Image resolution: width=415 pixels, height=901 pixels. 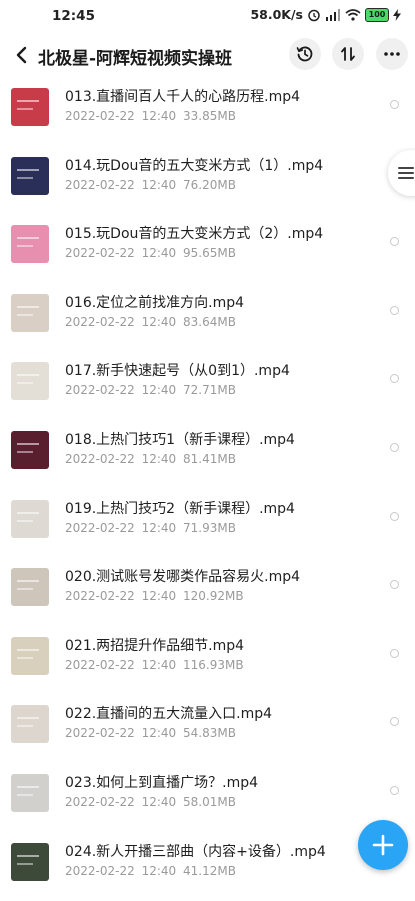 What do you see at coordinates (397, 14) in the screenshot?
I see `charging-icon` at bounding box center [397, 14].